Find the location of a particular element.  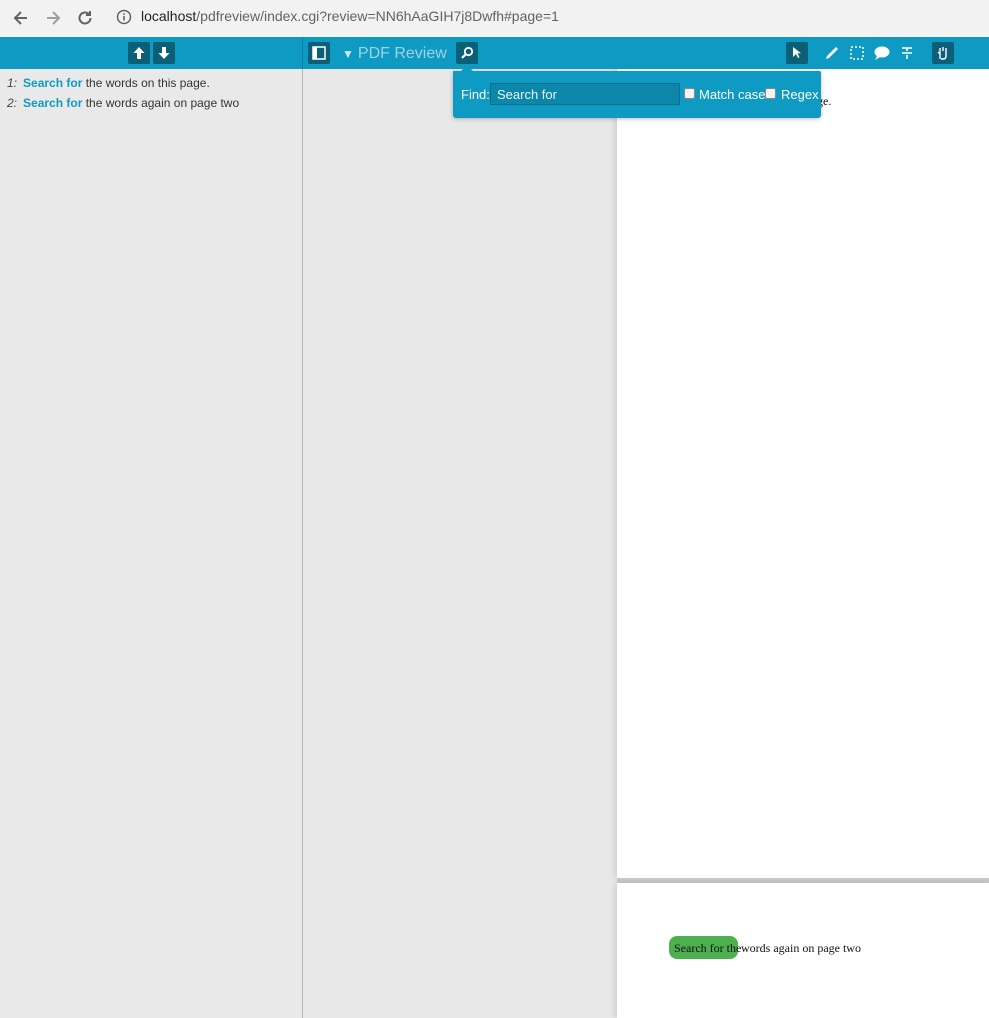

find-popup: Find: Match case Regex is located at coordinates (637, 91).